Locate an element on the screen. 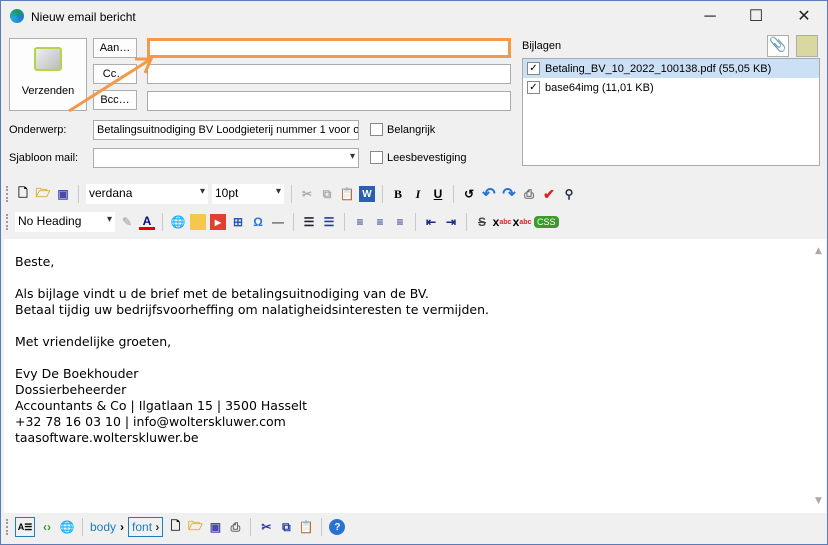 This screenshot has height=545, width=828. image-icon is located at coordinates (198, 222).